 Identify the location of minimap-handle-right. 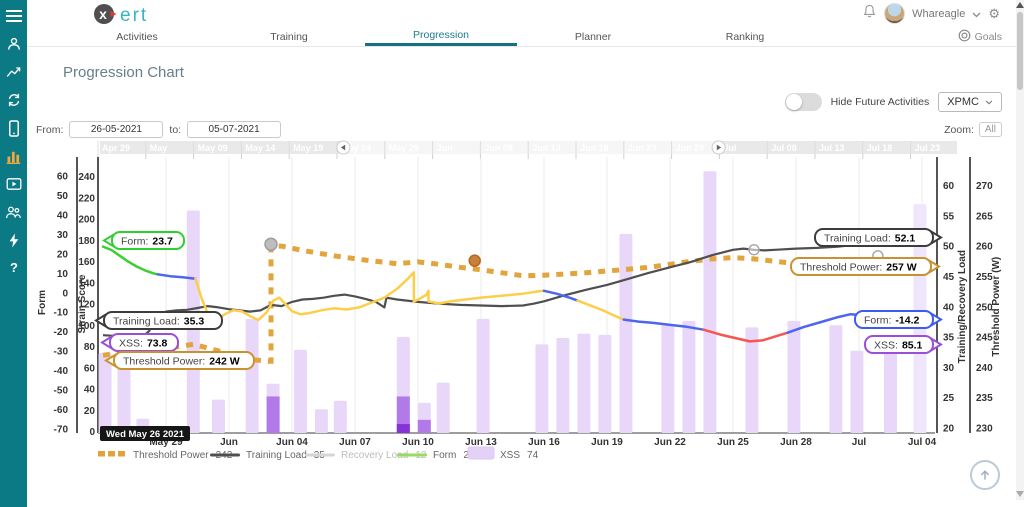
(718, 147).